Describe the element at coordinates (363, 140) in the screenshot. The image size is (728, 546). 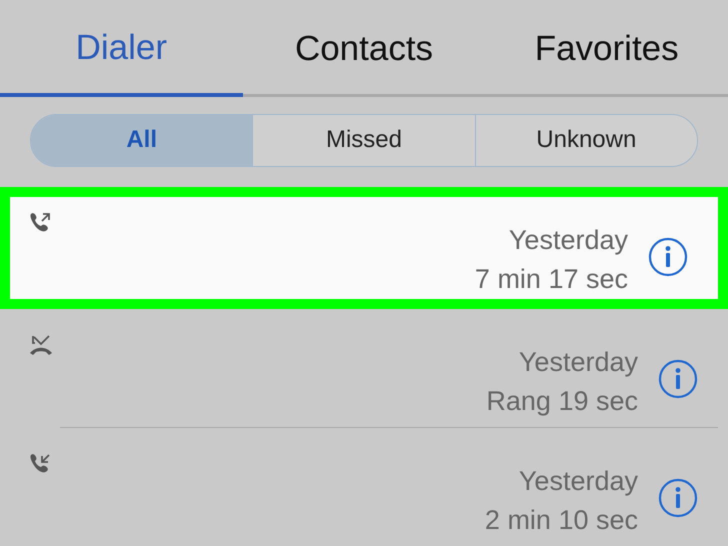
I see `filter-button: Missed` at that location.